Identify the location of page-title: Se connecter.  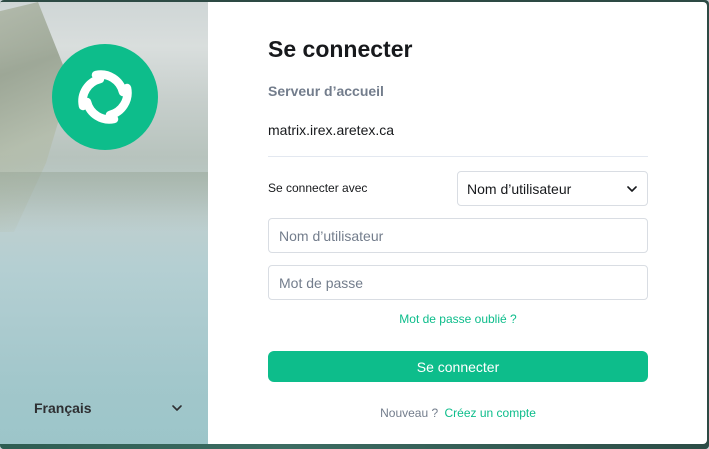
(340, 49).